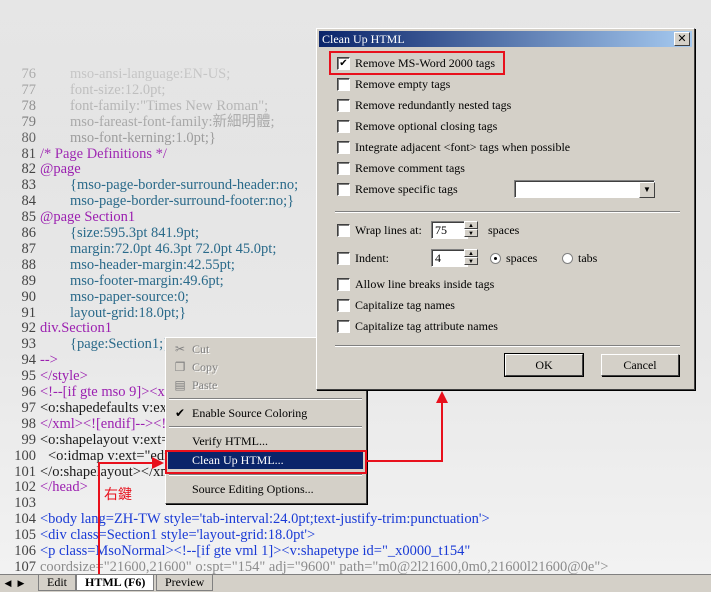 This screenshot has height=592, width=711. I want to click on code-line: 81/* Page Definitions */, so click(83, 153).